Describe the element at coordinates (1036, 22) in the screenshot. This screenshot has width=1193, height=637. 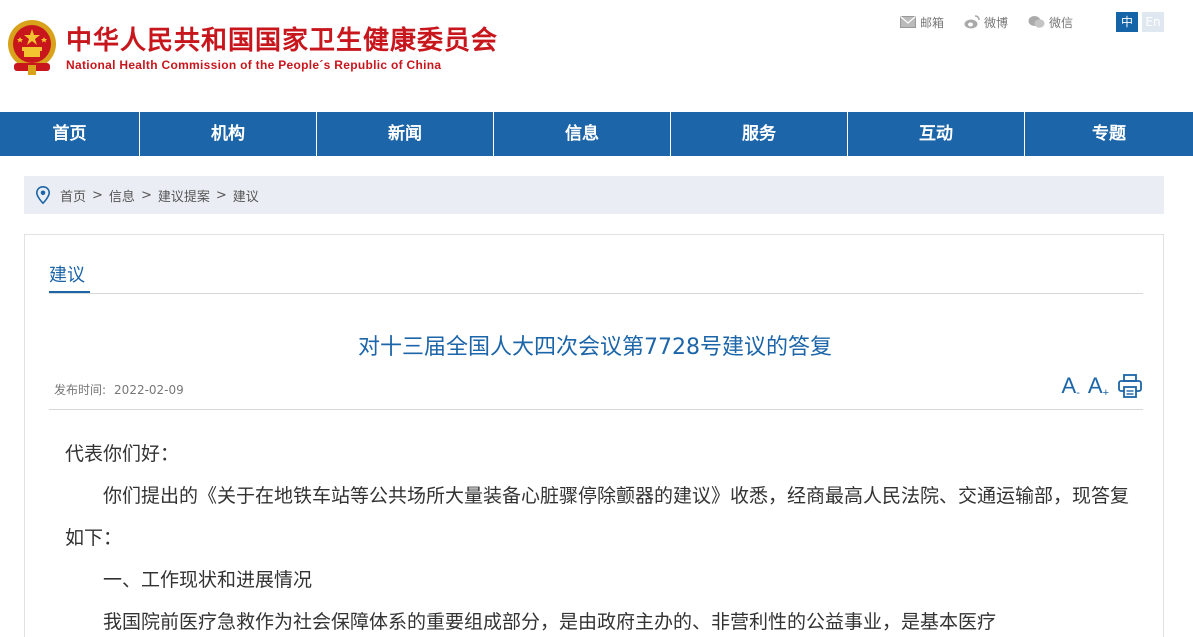
I see `wechat-icon` at that location.